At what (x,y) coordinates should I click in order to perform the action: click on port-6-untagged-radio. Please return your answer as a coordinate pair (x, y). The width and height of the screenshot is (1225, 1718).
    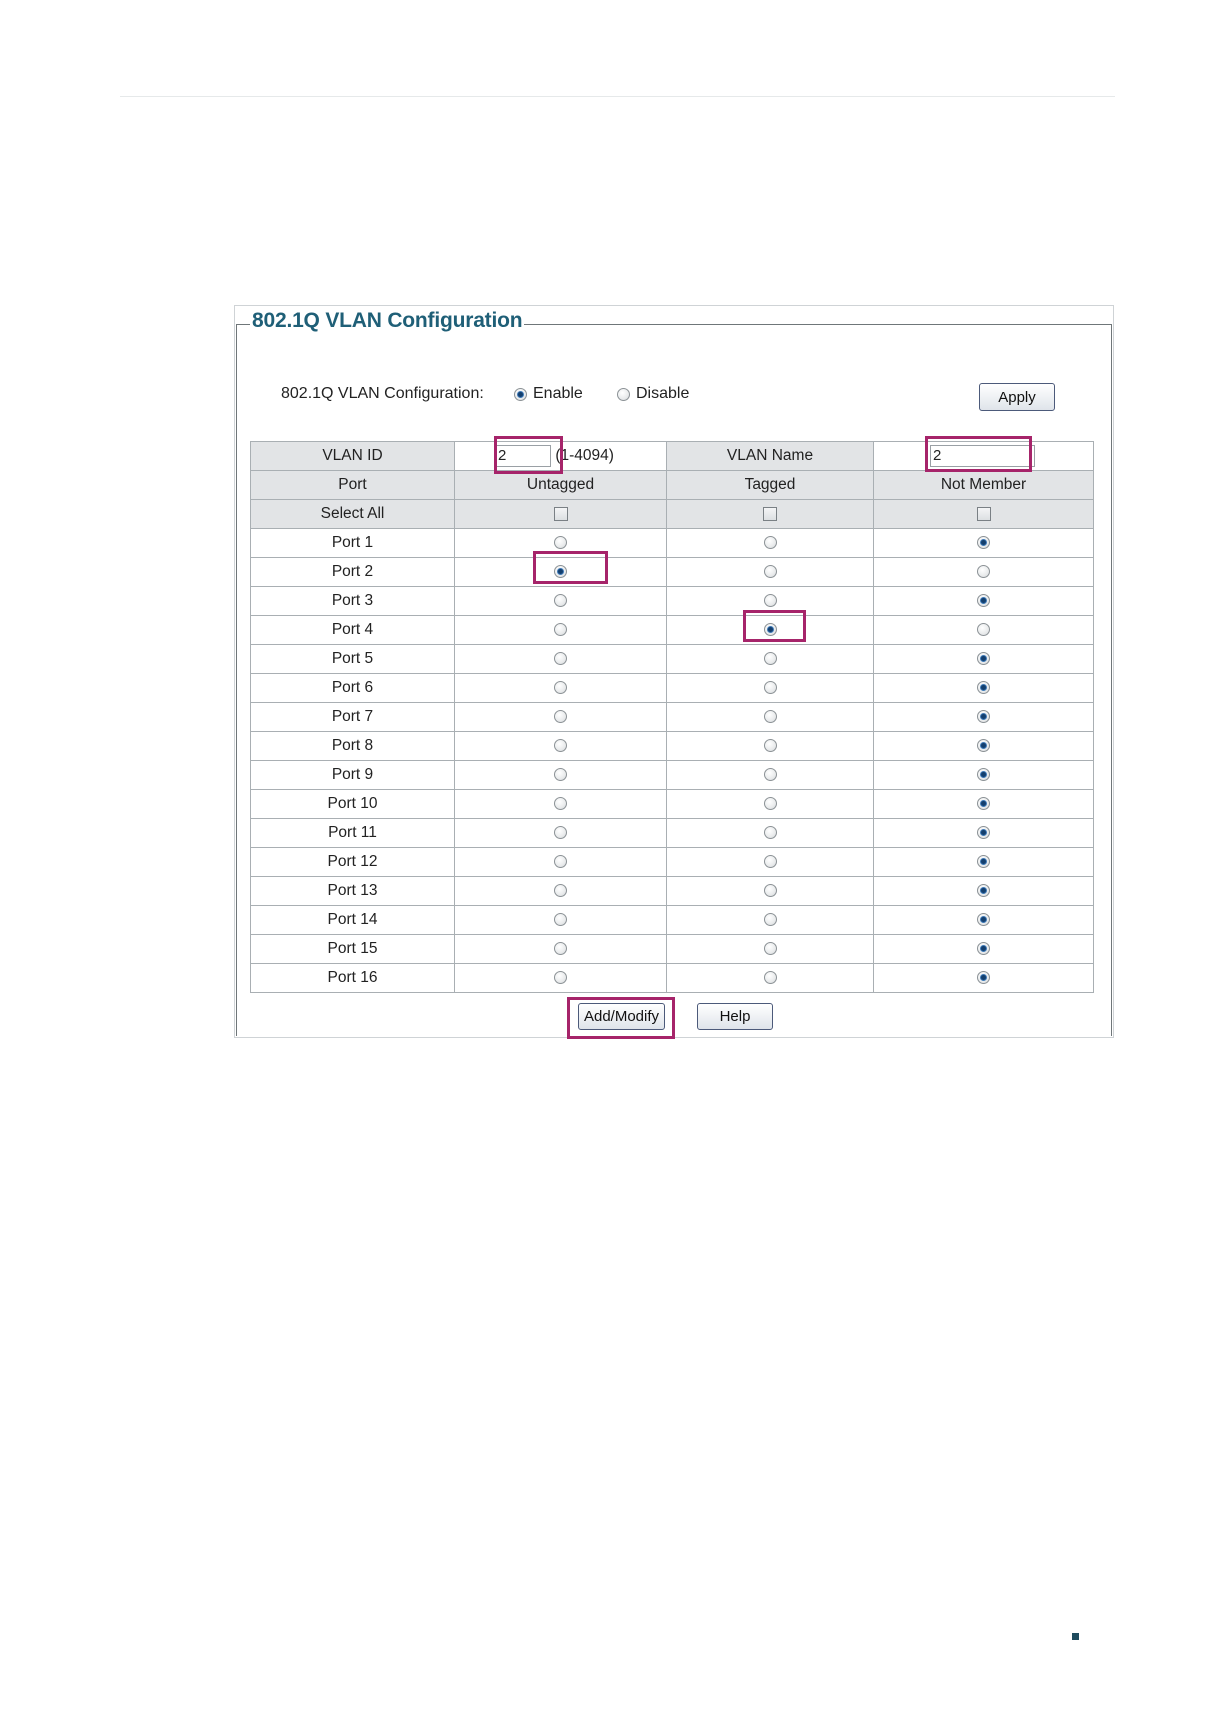
    Looking at the image, I should click on (560, 688).